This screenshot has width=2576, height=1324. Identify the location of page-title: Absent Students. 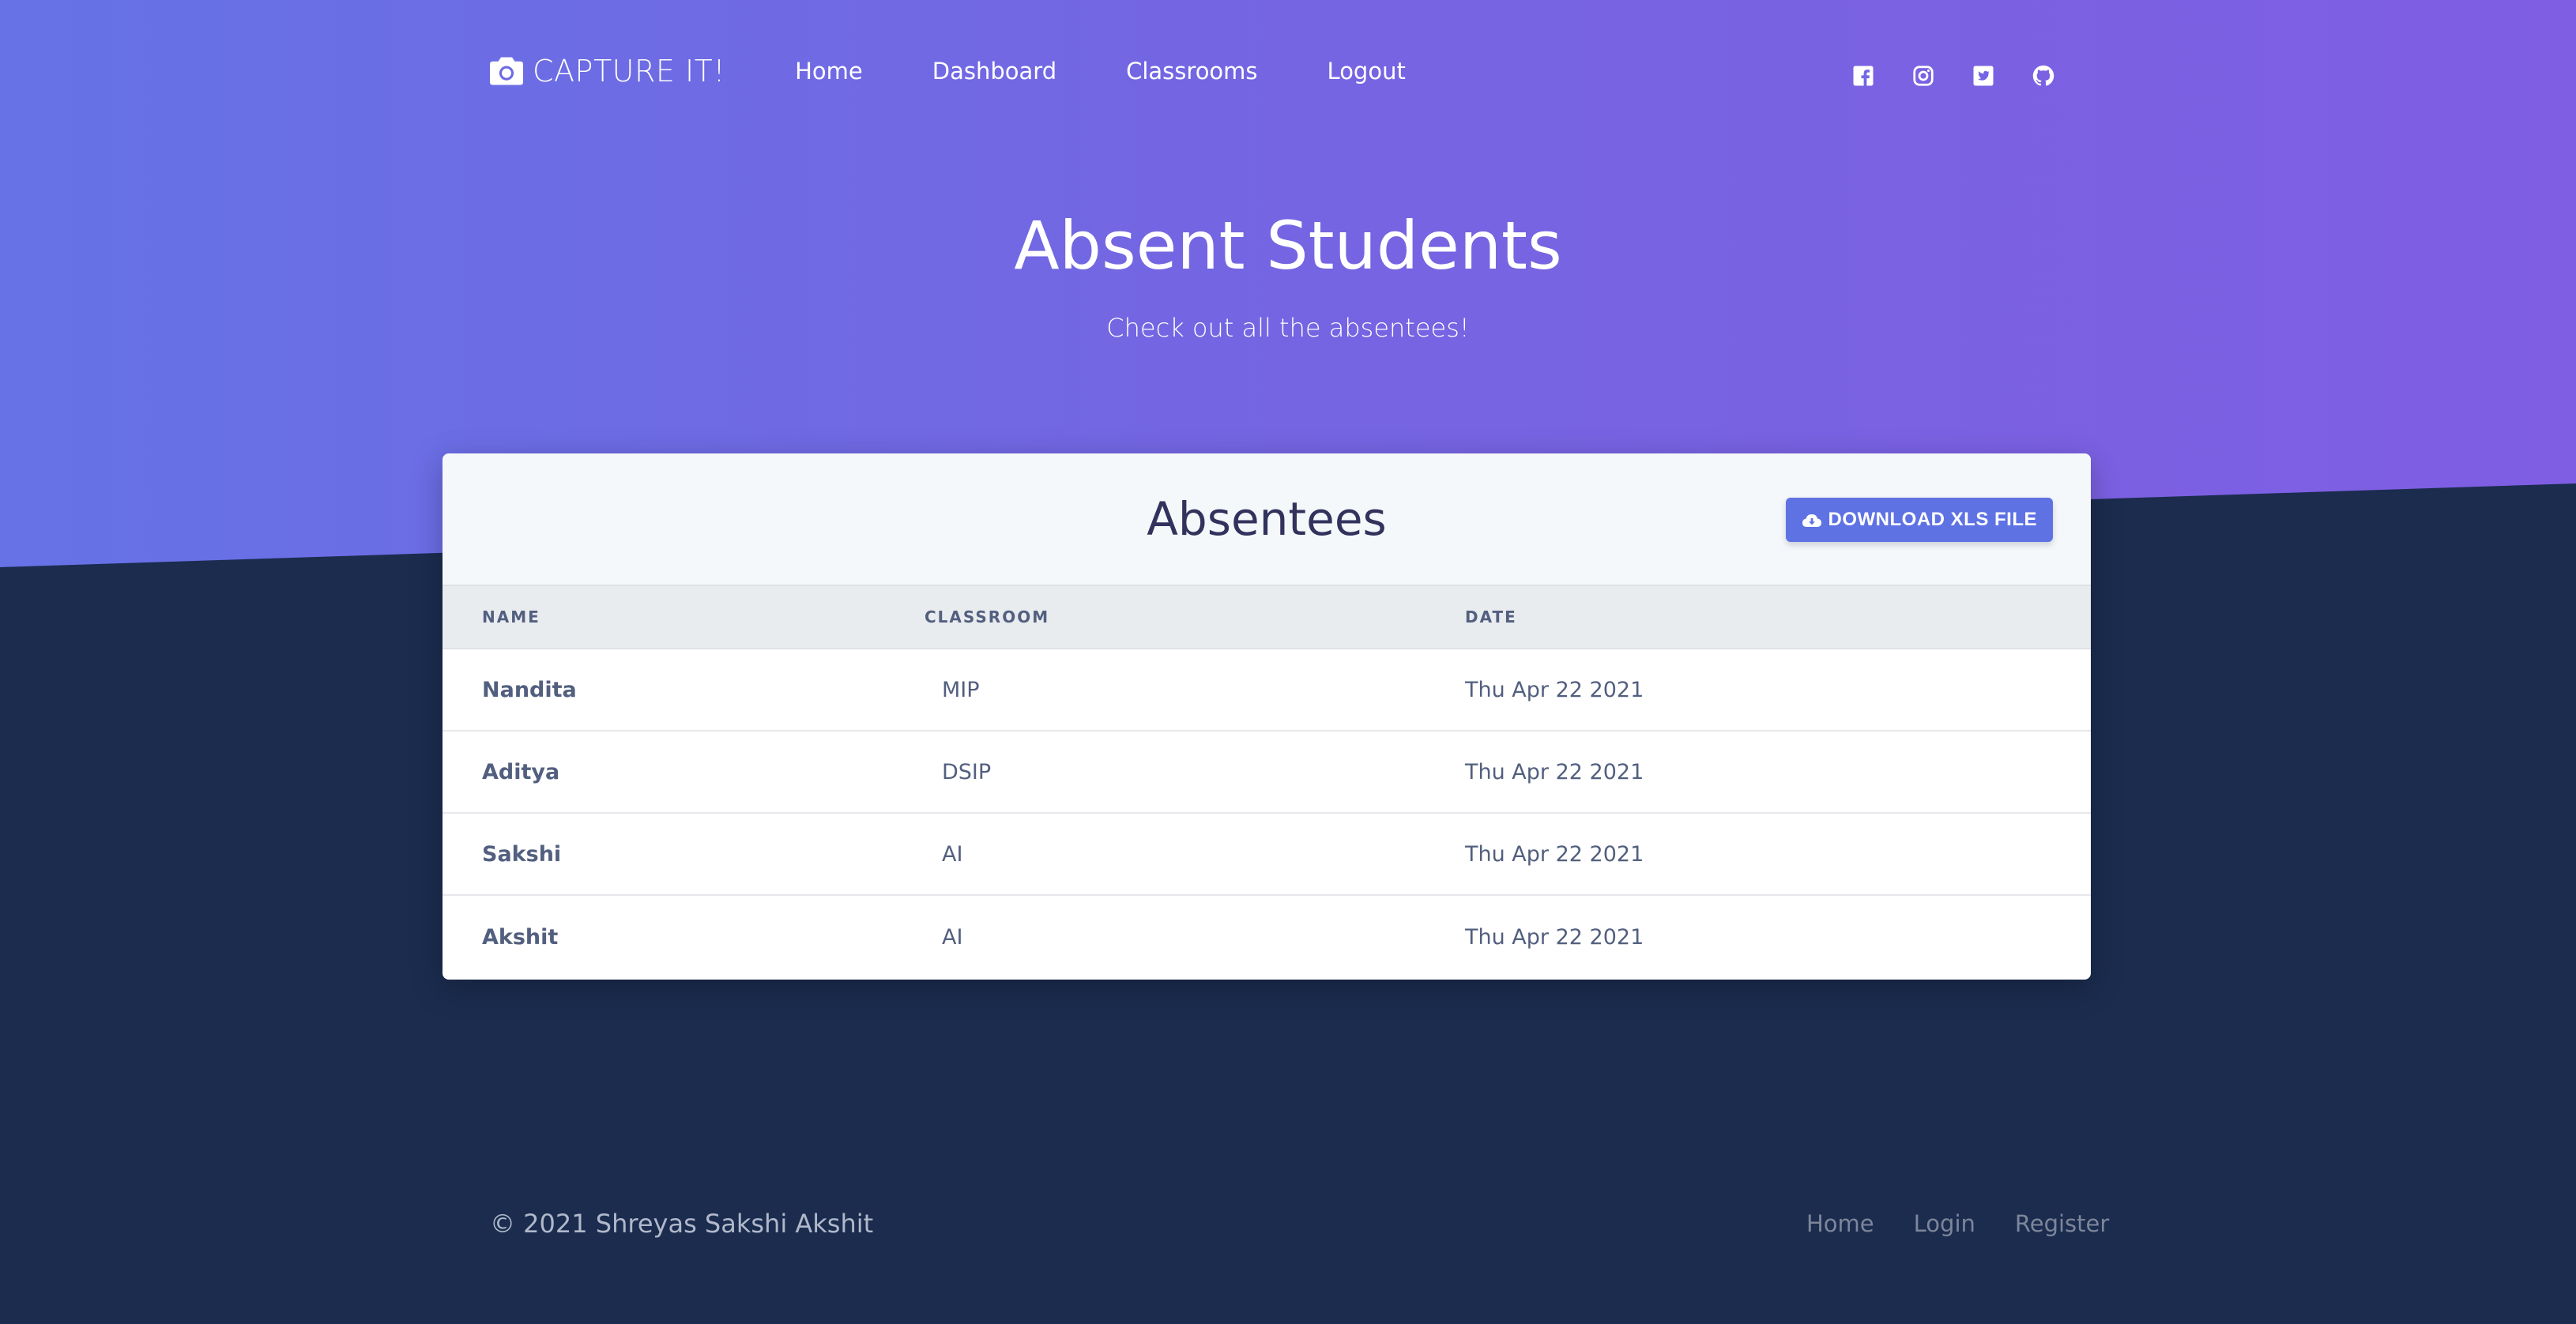
(1288, 245).